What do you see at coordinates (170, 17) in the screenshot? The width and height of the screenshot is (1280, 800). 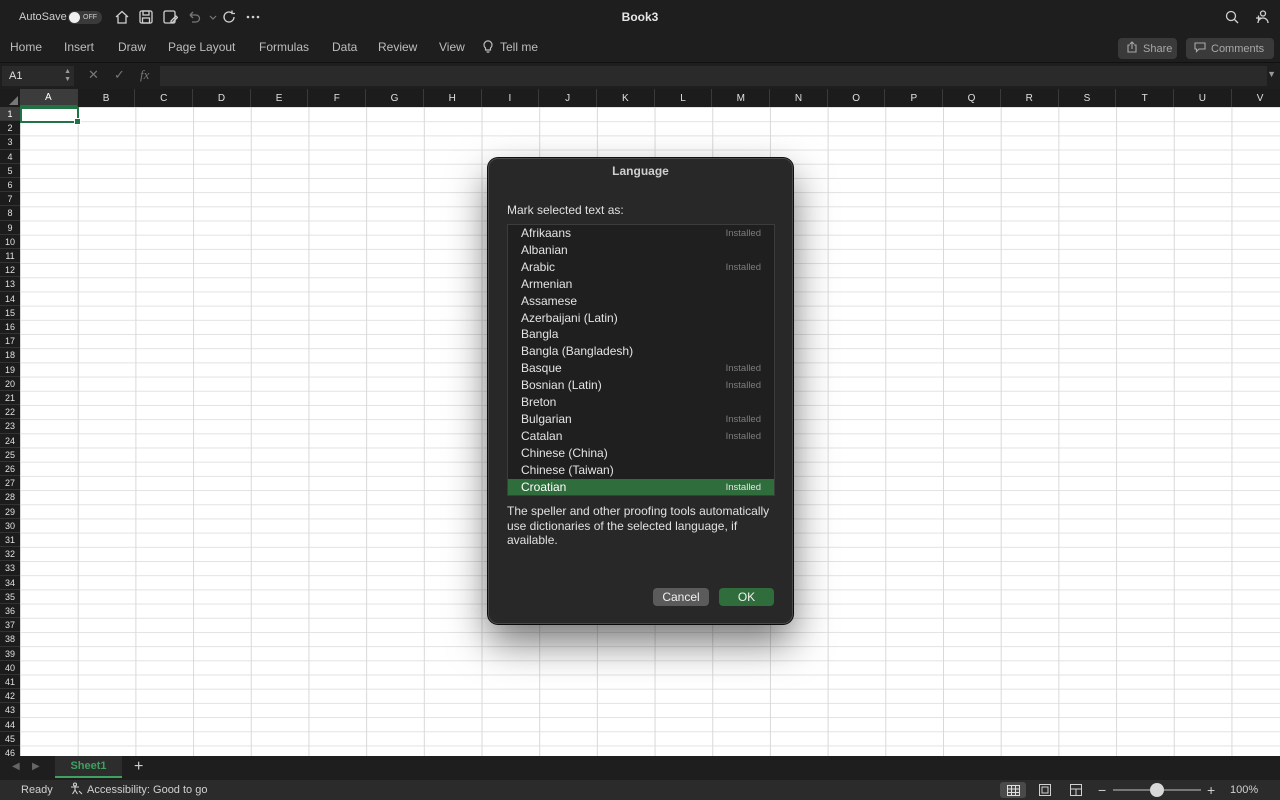 I see `save-as-icon` at bounding box center [170, 17].